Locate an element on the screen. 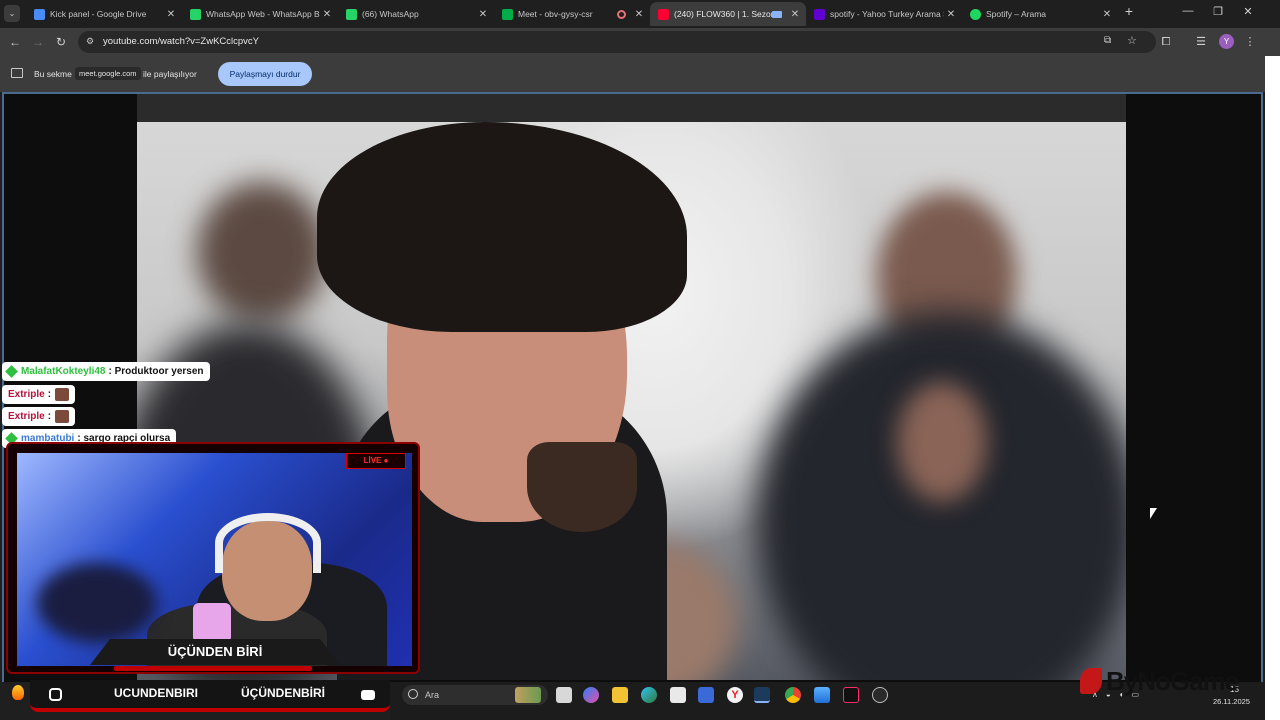  share-prefix-text: Bu sekme is located at coordinates (53, 74).